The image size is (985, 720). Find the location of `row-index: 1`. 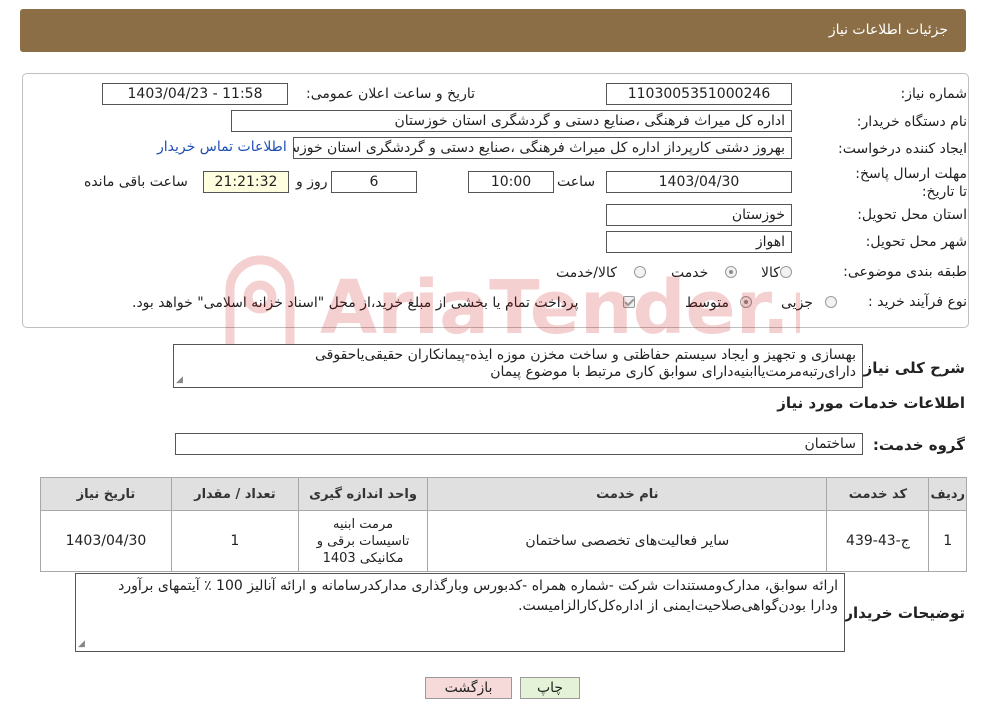

row-index: 1 is located at coordinates (947, 541).